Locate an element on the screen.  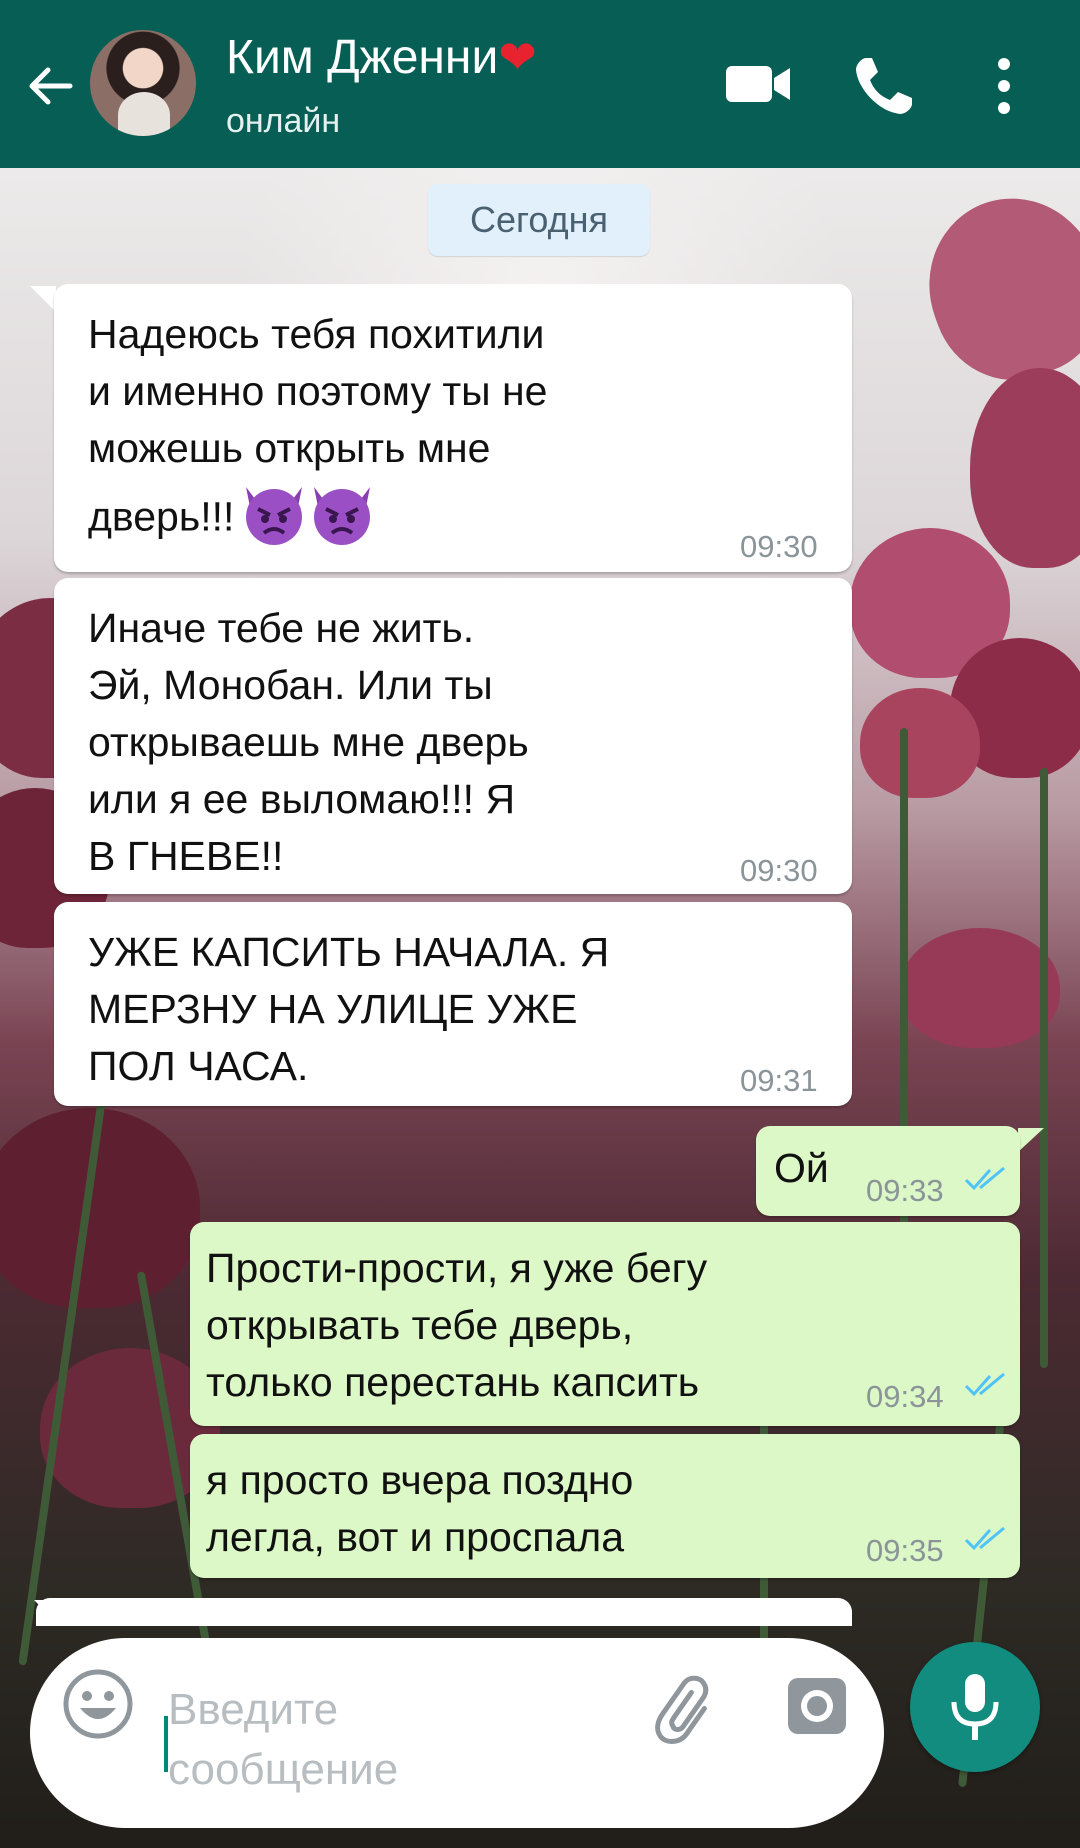
message-time: 09:31 is located at coordinates (779, 1080).